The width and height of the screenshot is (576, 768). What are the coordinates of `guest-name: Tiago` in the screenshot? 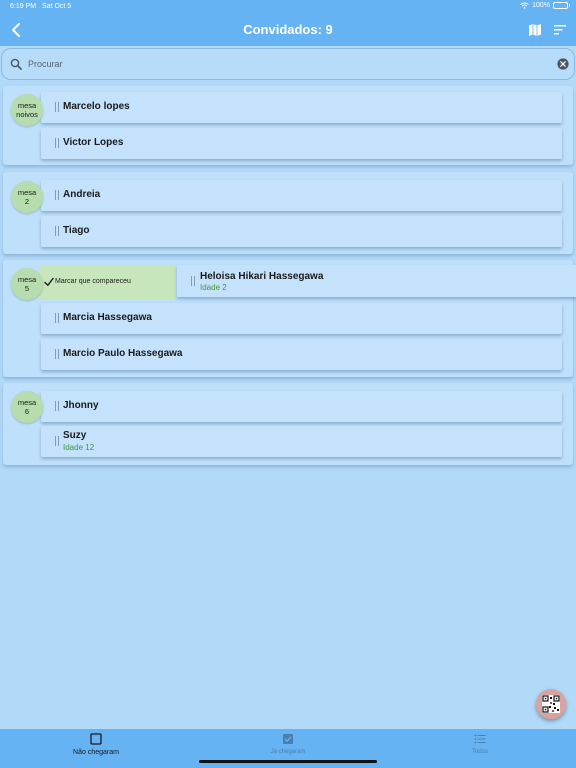 It's located at (76, 230).